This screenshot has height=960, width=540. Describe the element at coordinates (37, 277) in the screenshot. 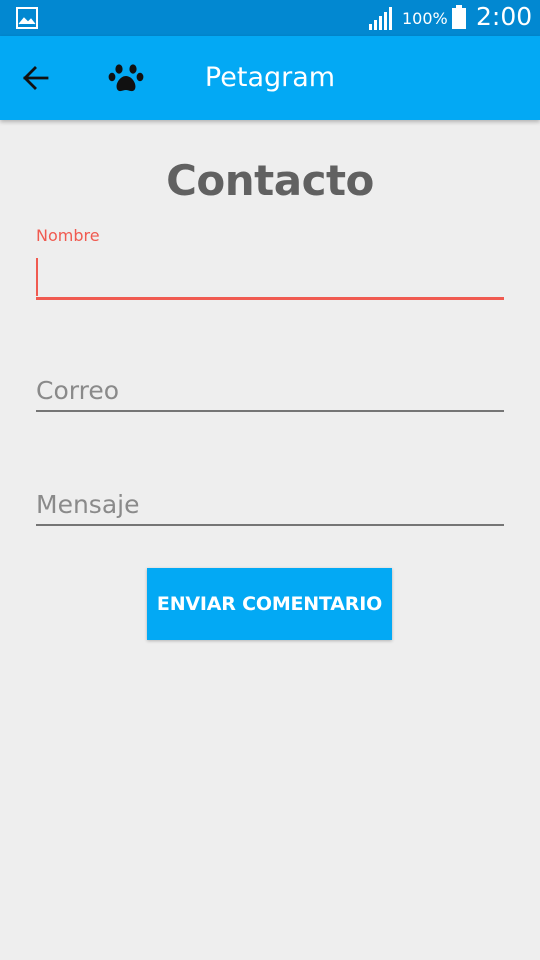

I see `text-cursor` at that location.